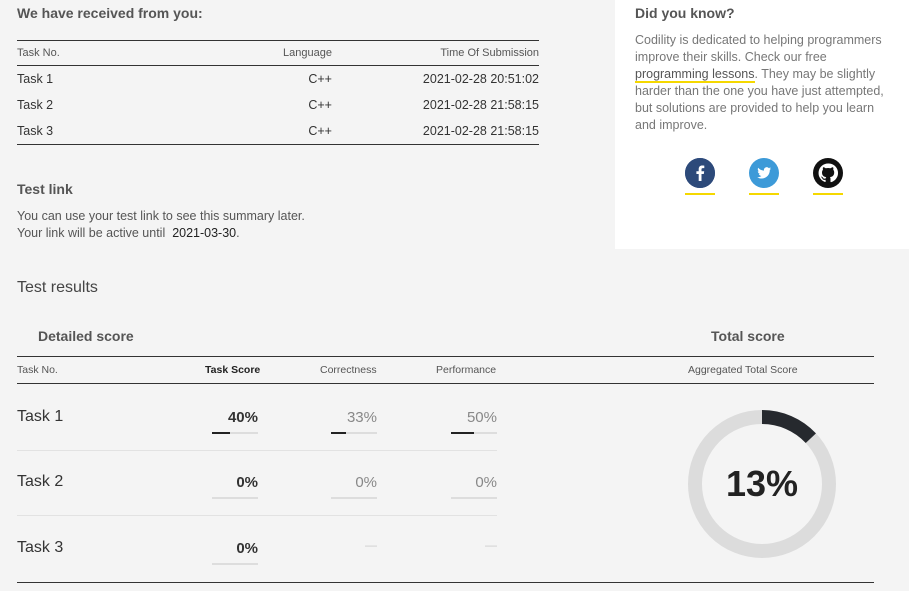 Image resolution: width=909 pixels, height=591 pixels. I want to click on task-score-bar-fill, so click(221, 433).